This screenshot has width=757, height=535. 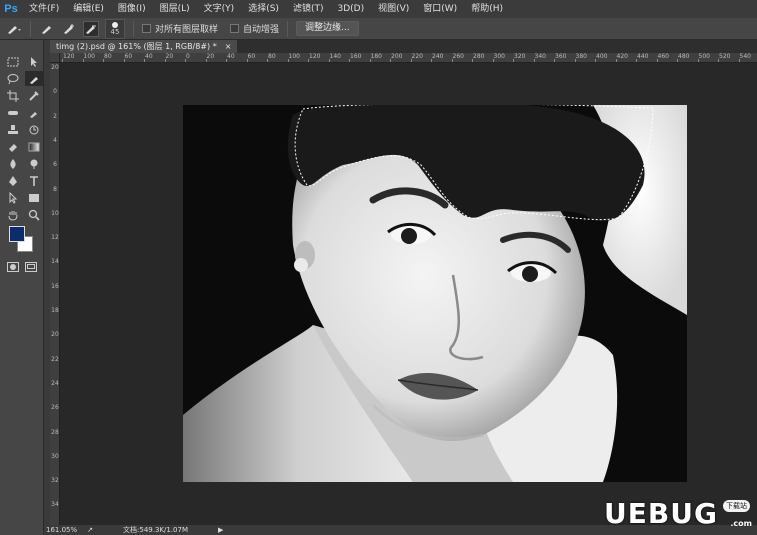 What do you see at coordinates (745, 56) in the screenshot?
I see `ruler-tick-label: 540` at bounding box center [745, 56].